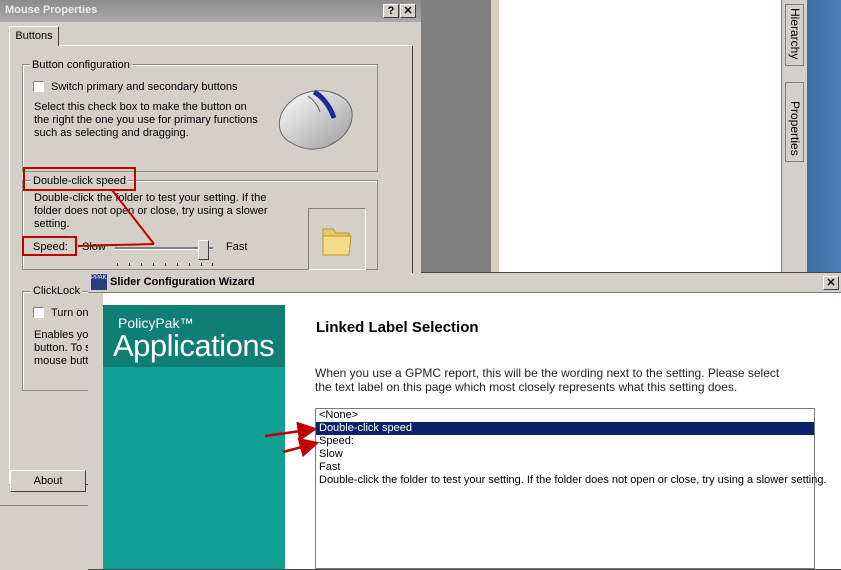 Image resolution: width=841 pixels, height=570 pixels. Describe the element at coordinates (144, 87) in the screenshot. I see `switch-buttons-label: Switch primary and secondary buttons` at that location.